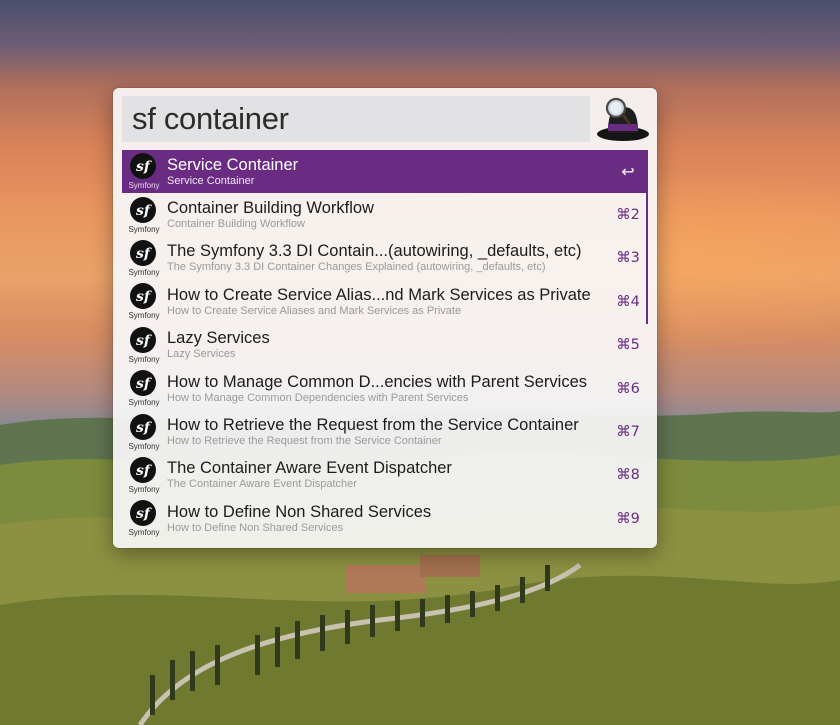  I want to click on search-query: sf container, so click(210, 119).